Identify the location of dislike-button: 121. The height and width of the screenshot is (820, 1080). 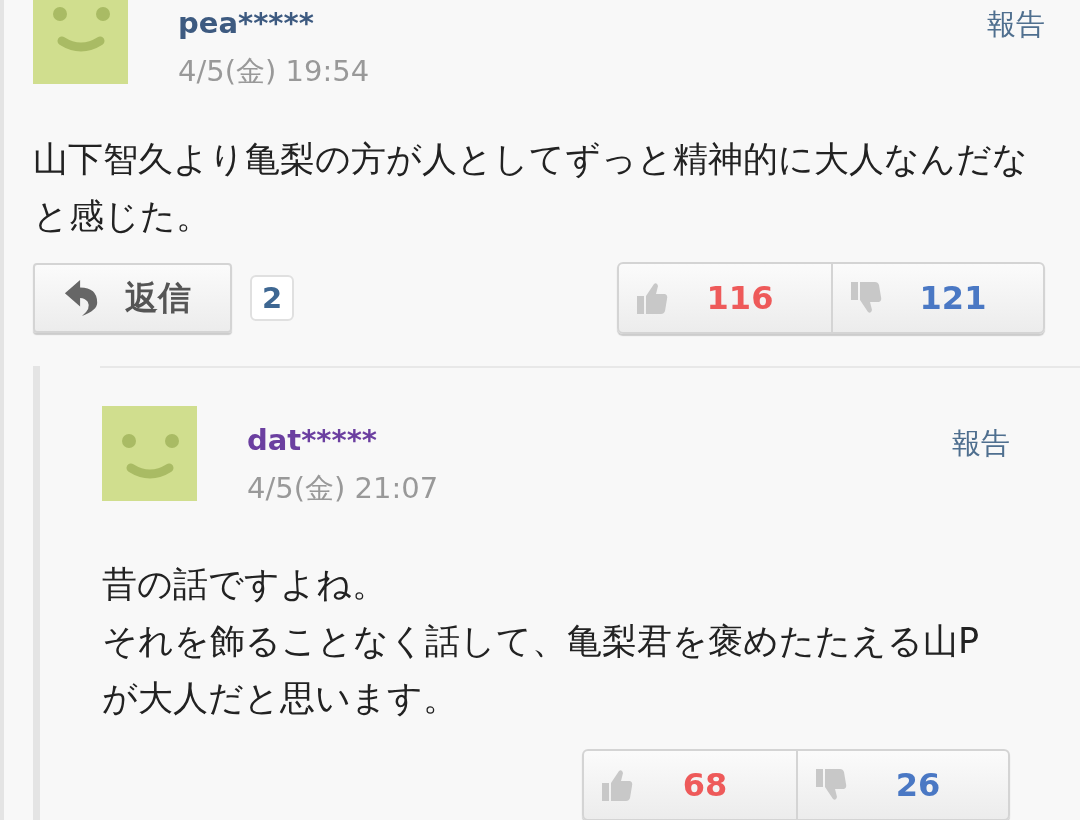
(937, 298).